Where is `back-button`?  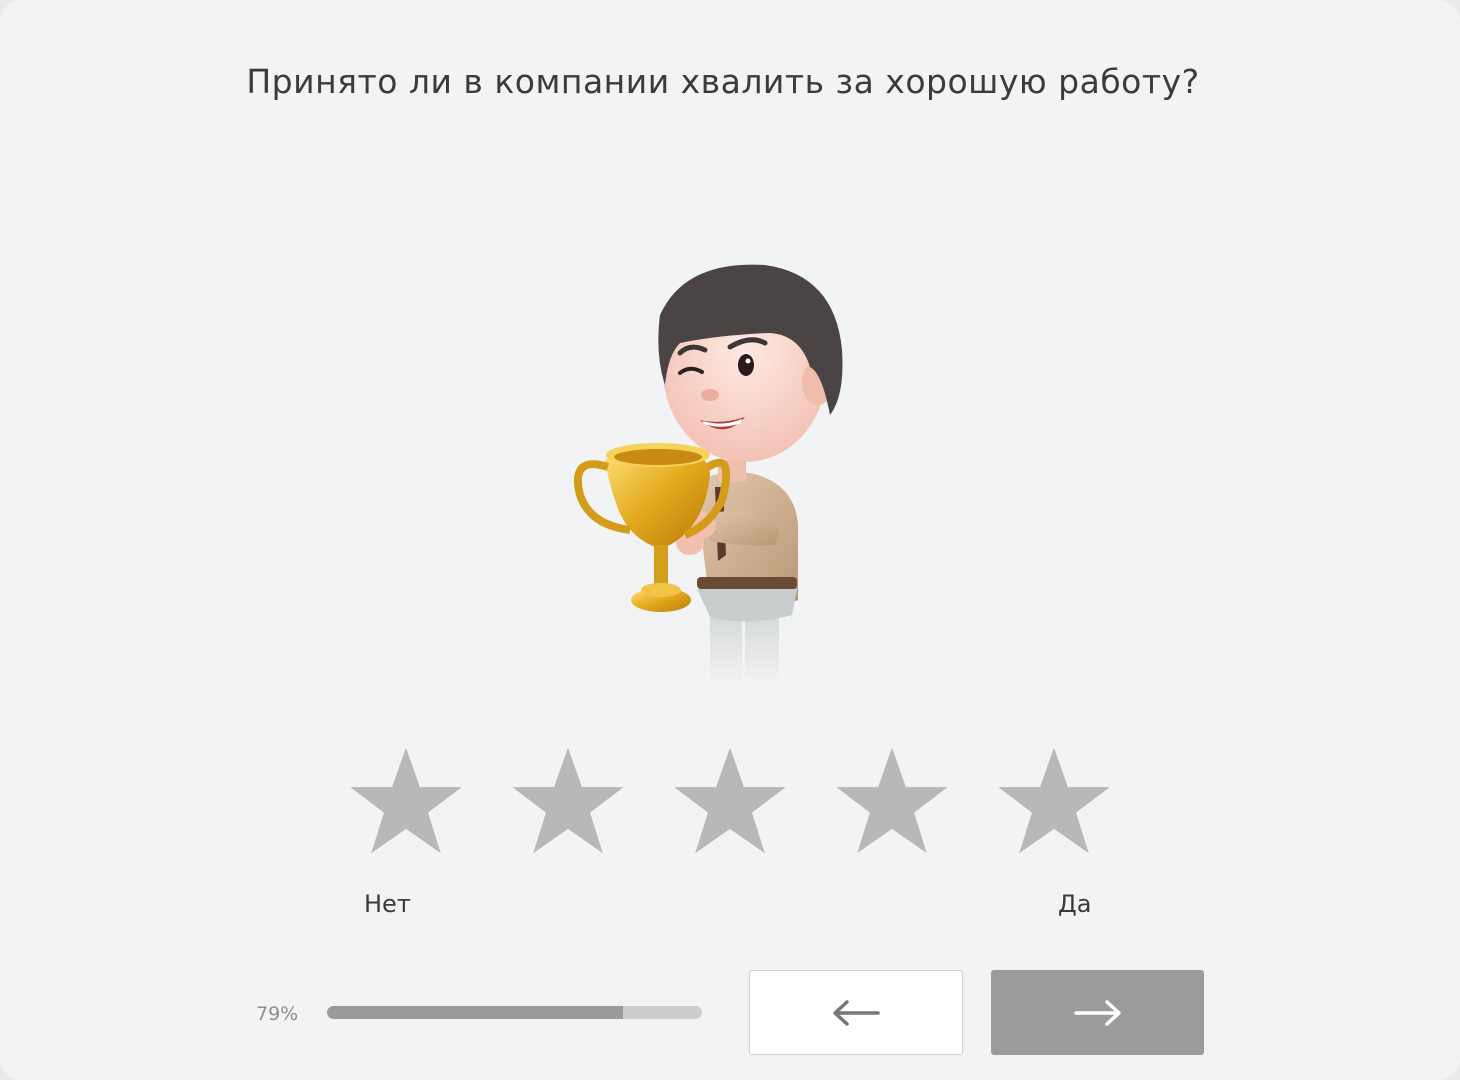 back-button is located at coordinates (856, 1012).